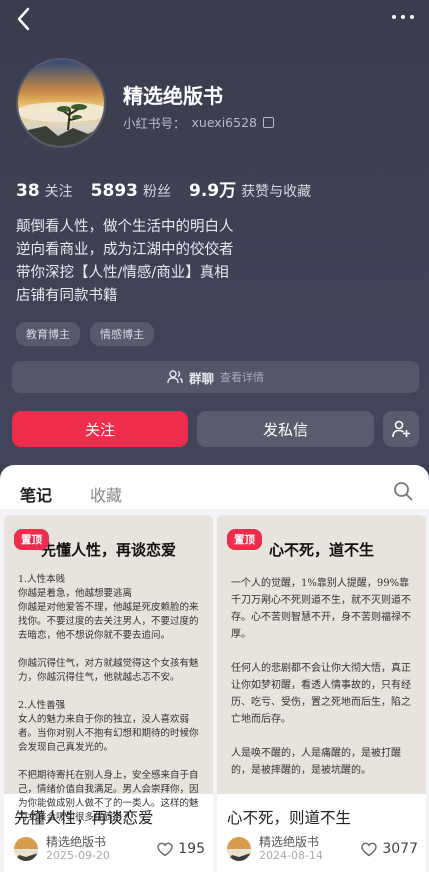 This screenshot has width=429, height=872. What do you see at coordinates (61, 103) in the screenshot?
I see `avatar` at bounding box center [61, 103].